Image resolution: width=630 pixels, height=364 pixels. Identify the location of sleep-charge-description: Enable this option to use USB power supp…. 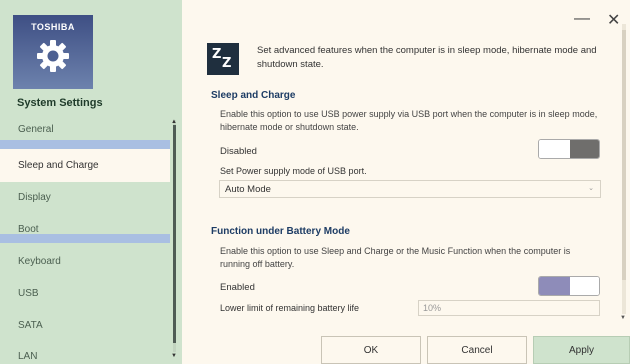
(409, 120).